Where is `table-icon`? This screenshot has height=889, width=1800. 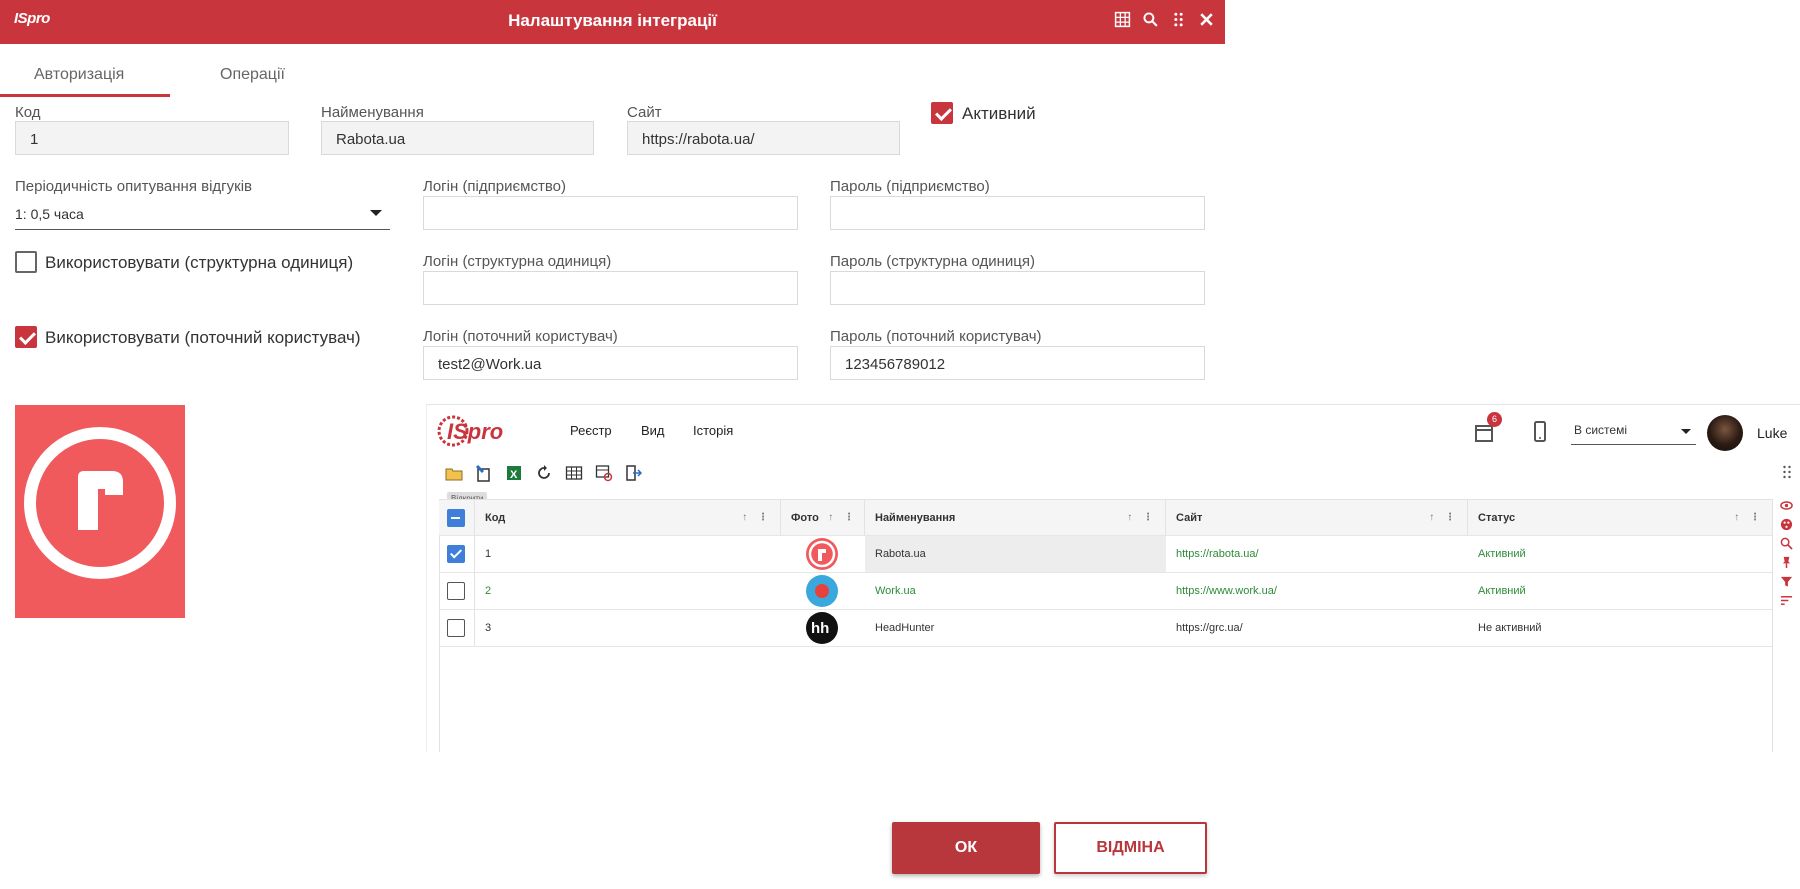 table-icon is located at coordinates (574, 473).